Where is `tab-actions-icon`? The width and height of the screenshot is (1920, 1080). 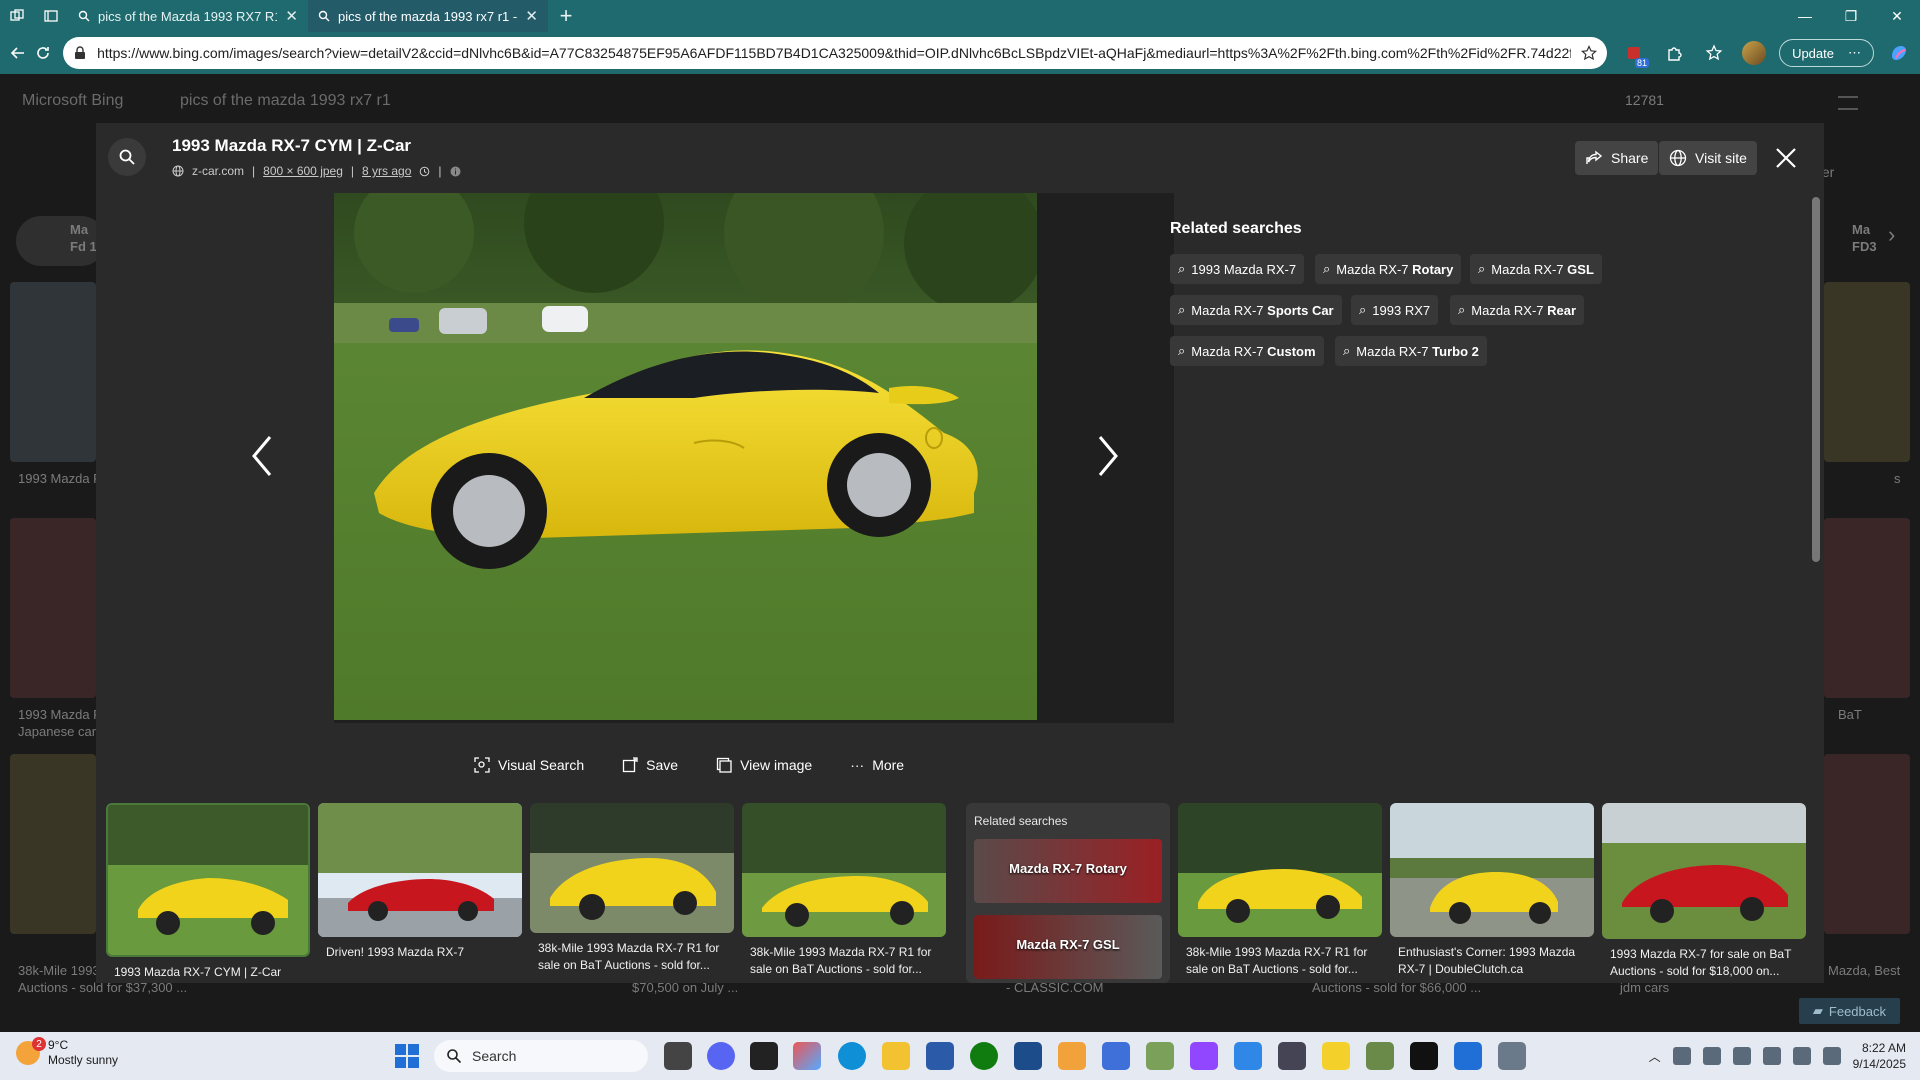 tab-actions-icon is located at coordinates (51, 16).